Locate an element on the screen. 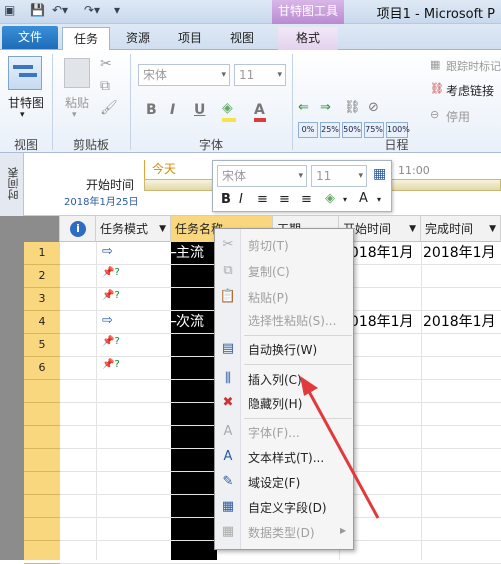 This screenshot has height=564, width=501. link-tasks-icon: ⛓ is located at coordinates (352, 107).